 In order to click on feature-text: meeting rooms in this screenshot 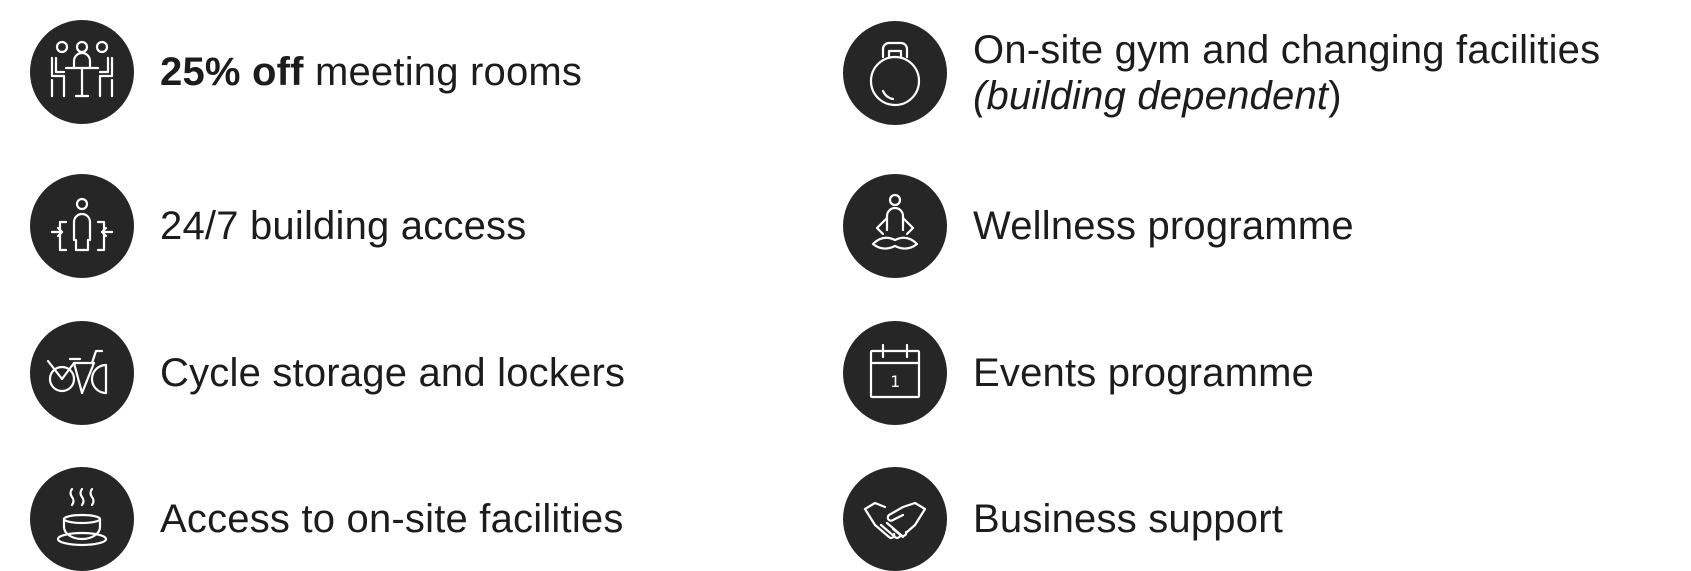, I will do `click(443, 72)`.